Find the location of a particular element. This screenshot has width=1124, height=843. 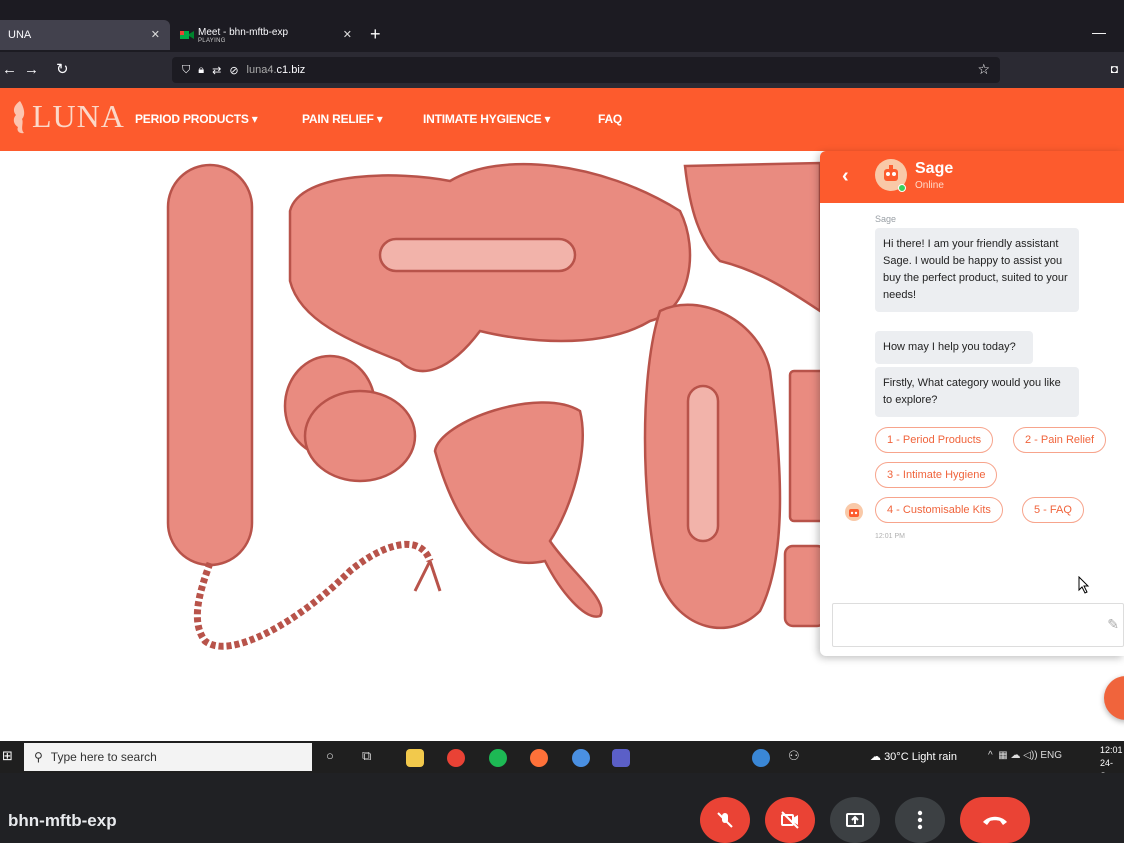

meet-control-bar: bhn-mftb-exp is located at coordinates (562, 808).